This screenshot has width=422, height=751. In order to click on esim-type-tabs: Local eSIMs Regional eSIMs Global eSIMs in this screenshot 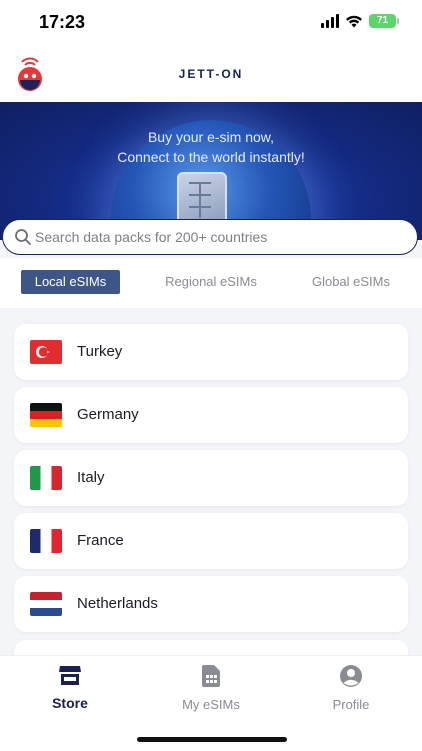, I will do `click(211, 283)`.